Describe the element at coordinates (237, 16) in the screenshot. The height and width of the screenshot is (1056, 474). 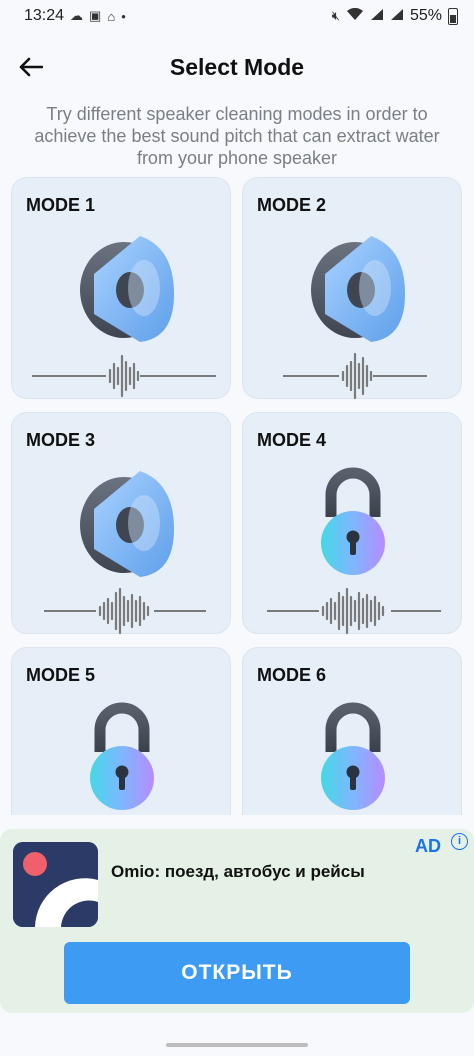
I see `status-bar: 13:24 ☁ ▣ ⌂ • 🔇︎ 55%` at that location.